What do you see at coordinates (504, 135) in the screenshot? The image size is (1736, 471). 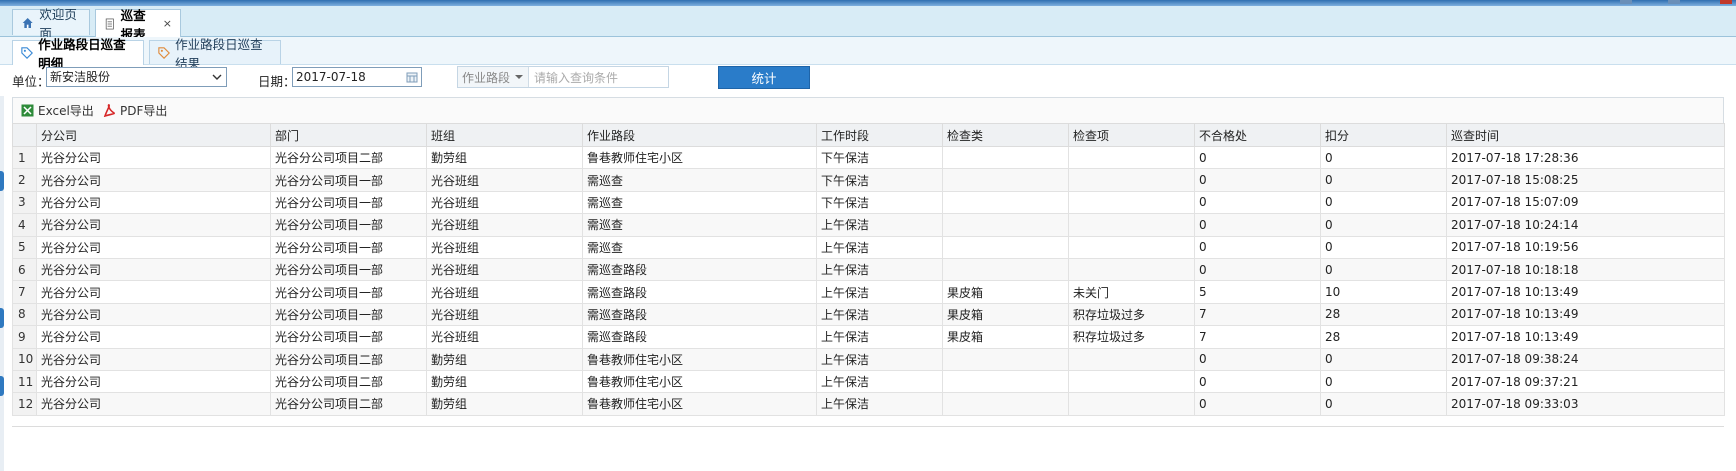 I see `column-header: 班组` at bounding box center [504, 135].